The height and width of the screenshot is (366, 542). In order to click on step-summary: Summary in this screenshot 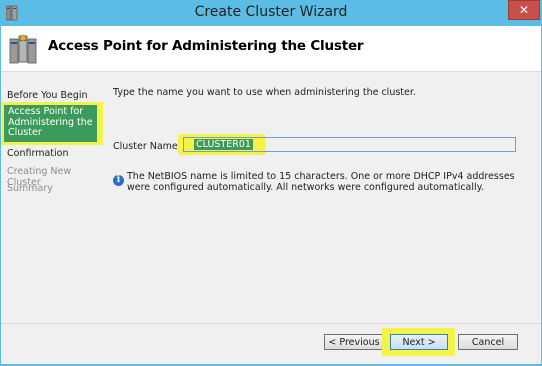, I will do `click(30, 188)`.